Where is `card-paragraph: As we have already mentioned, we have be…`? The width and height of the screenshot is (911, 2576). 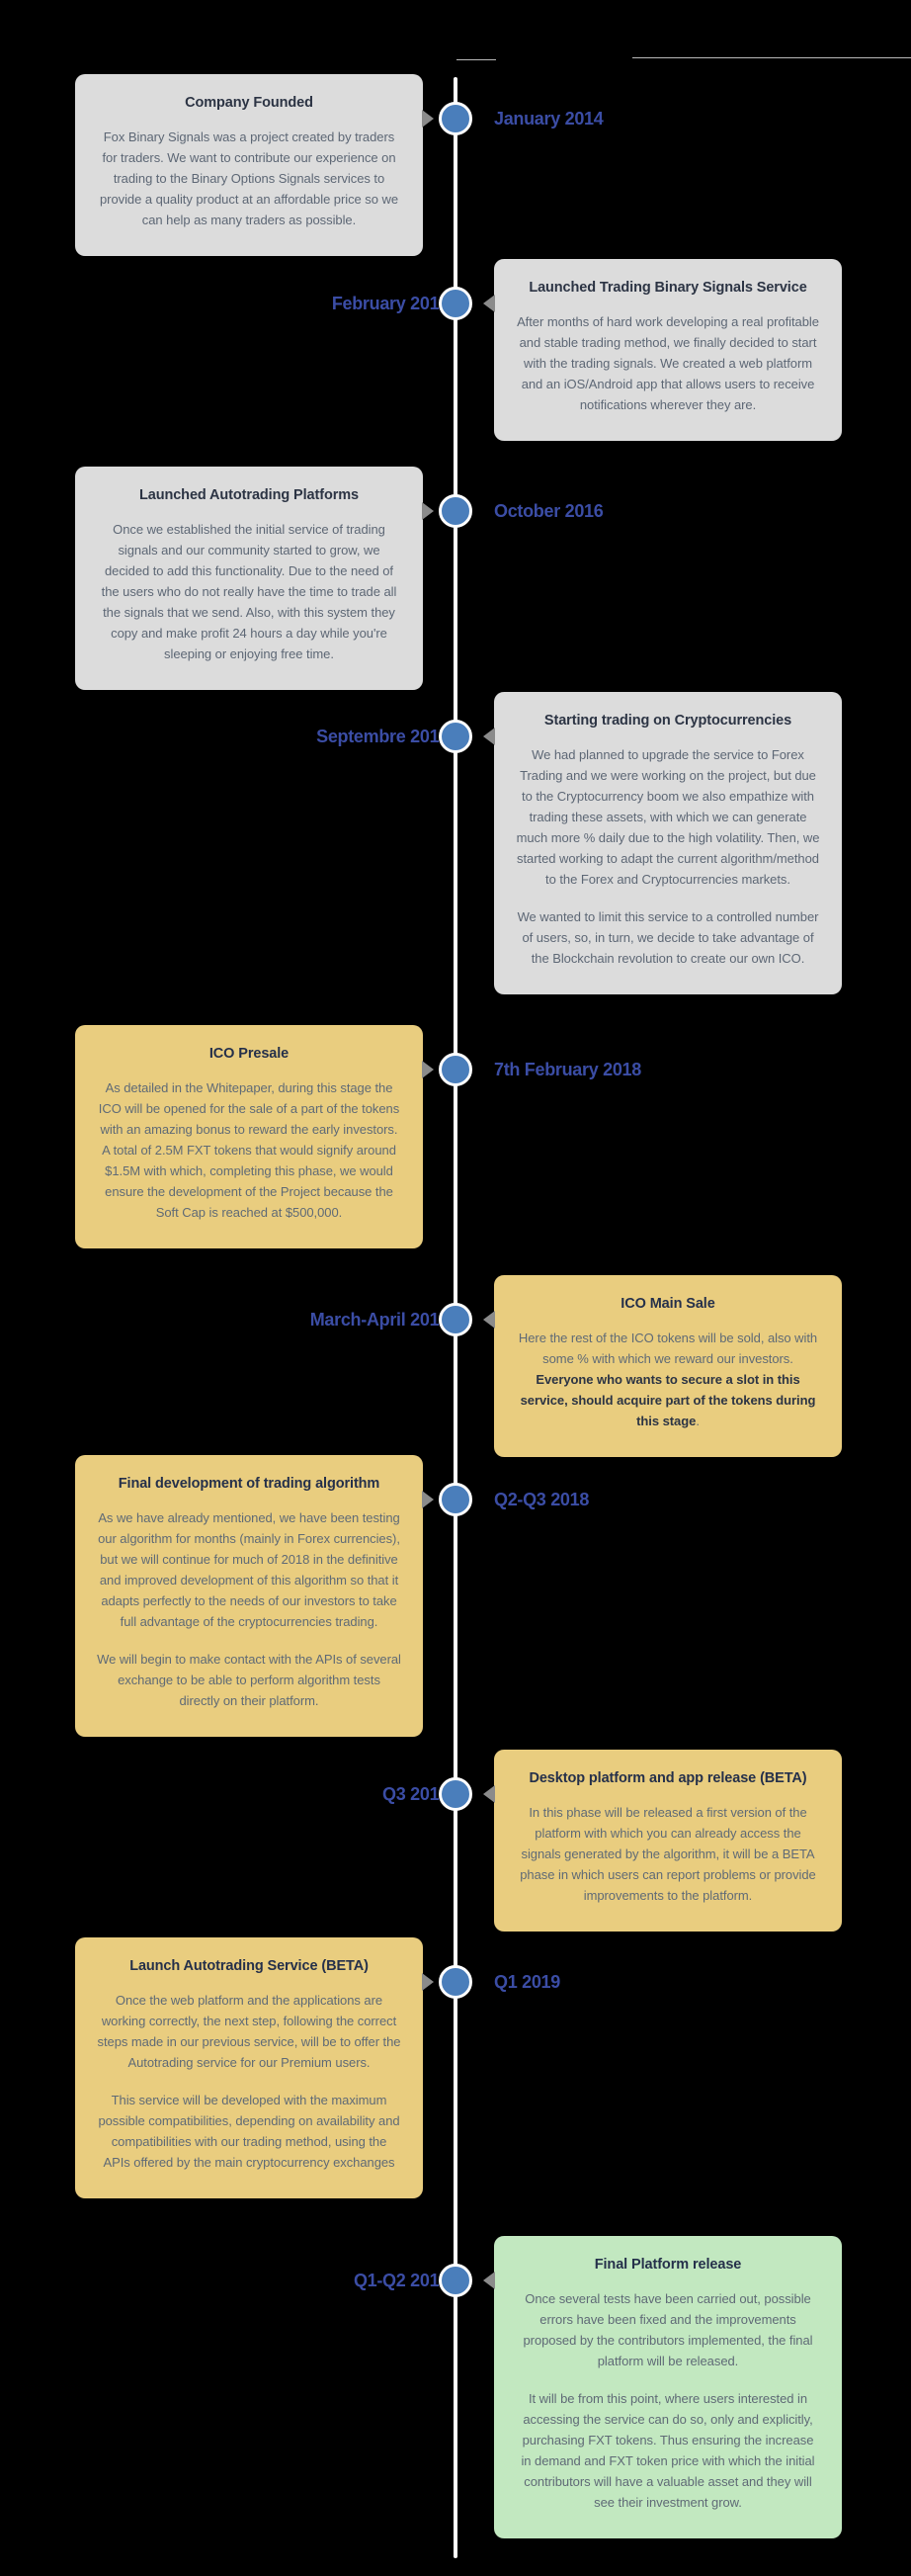 card-paragraph: As we have already mentioned, we have be… is located at coordinates (249, 1569).